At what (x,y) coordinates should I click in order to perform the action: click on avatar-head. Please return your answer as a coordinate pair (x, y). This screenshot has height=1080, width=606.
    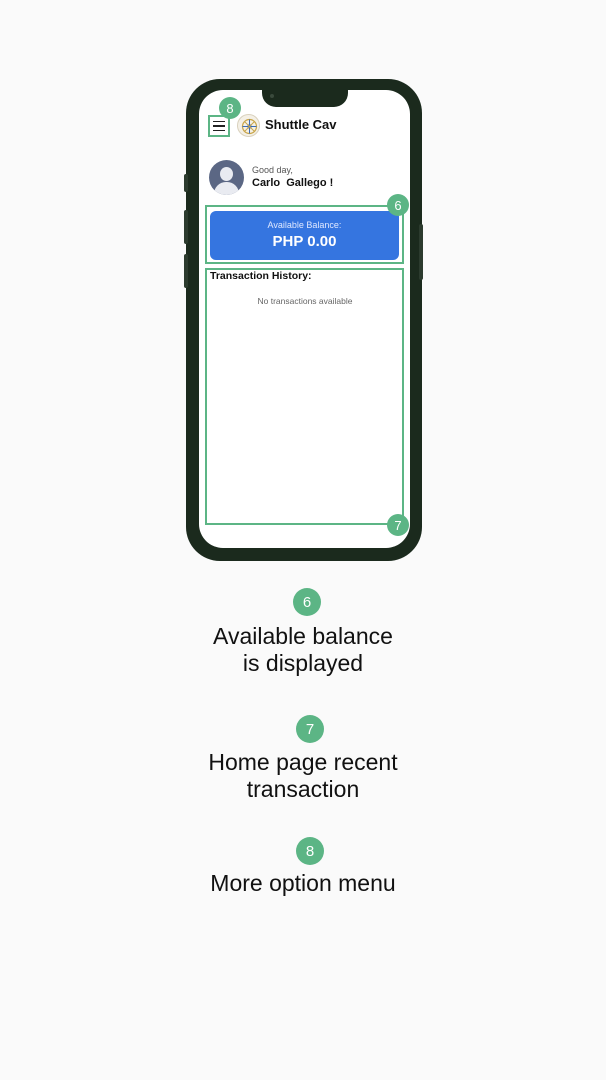
    Looking at the image, I should click on (226, 174).